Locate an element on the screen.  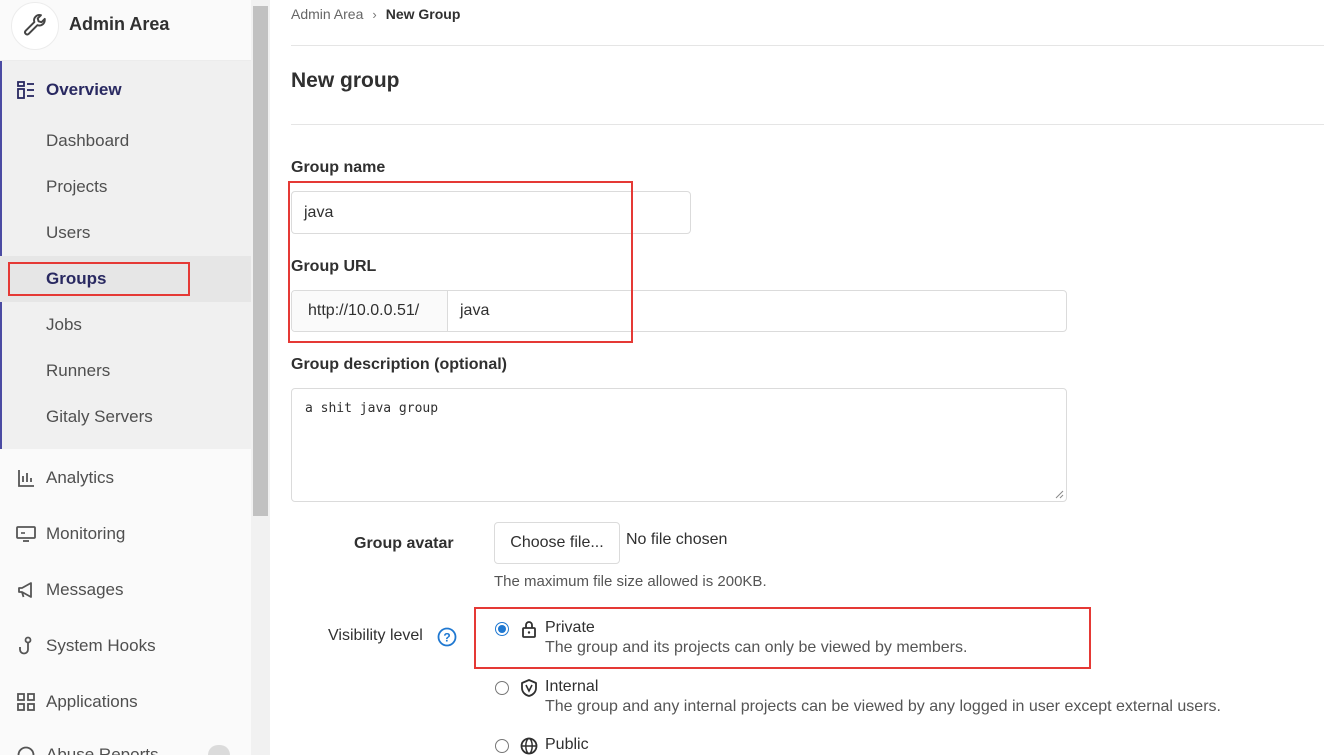
sidebar-scrollbar is located at coordinates (260, 377).